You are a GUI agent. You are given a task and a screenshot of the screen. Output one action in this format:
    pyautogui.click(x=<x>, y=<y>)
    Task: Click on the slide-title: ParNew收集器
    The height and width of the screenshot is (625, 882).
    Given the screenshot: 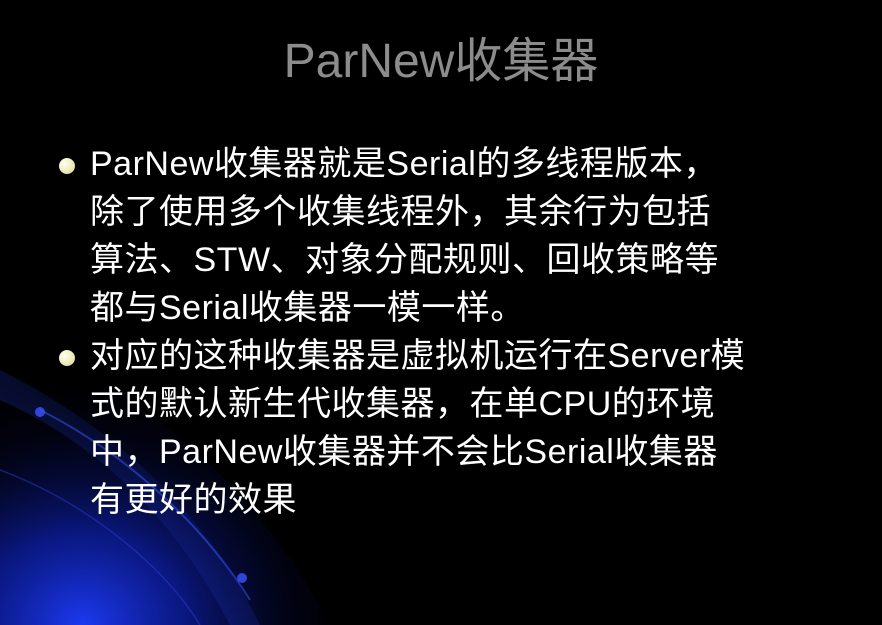 What is the action you would take?
    pyautogui.click(x=441, y=61)
    